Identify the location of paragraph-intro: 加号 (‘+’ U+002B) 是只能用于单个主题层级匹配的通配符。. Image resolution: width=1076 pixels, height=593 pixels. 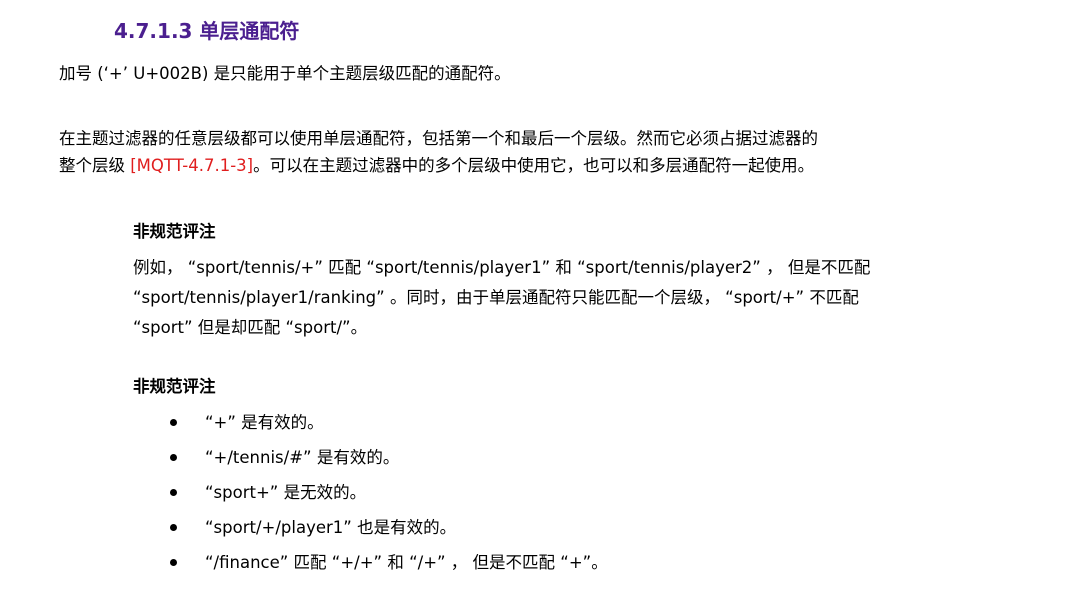
(285, 73).